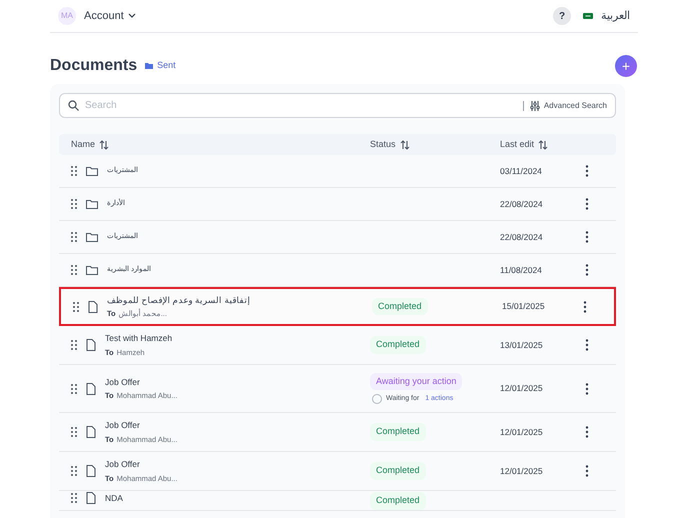 This screenshot has height=518, width=688. I want to click on search-field: Search Advanced Search, so click(337, 105).